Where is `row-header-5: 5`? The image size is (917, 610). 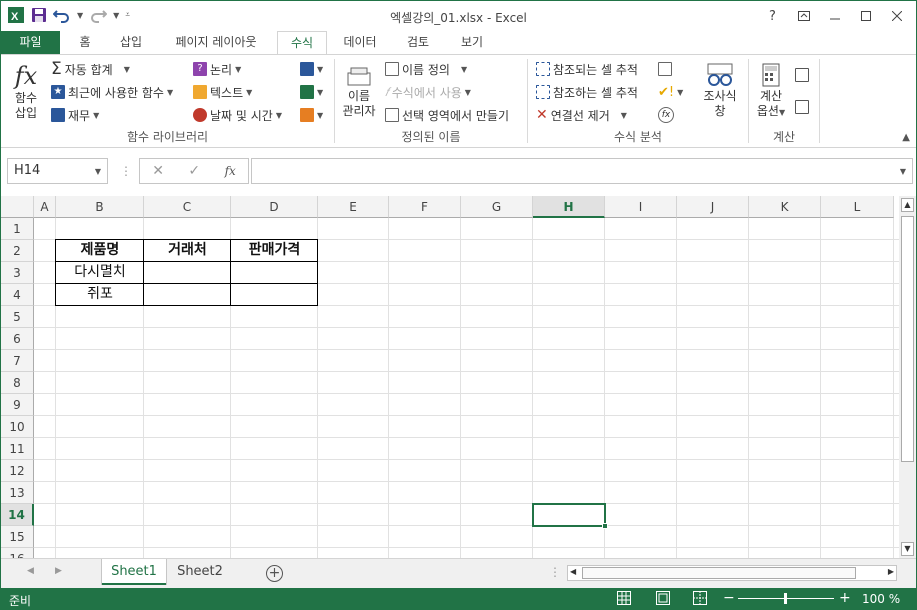
row-header-5: 5 is located at coordinates (17, 317).